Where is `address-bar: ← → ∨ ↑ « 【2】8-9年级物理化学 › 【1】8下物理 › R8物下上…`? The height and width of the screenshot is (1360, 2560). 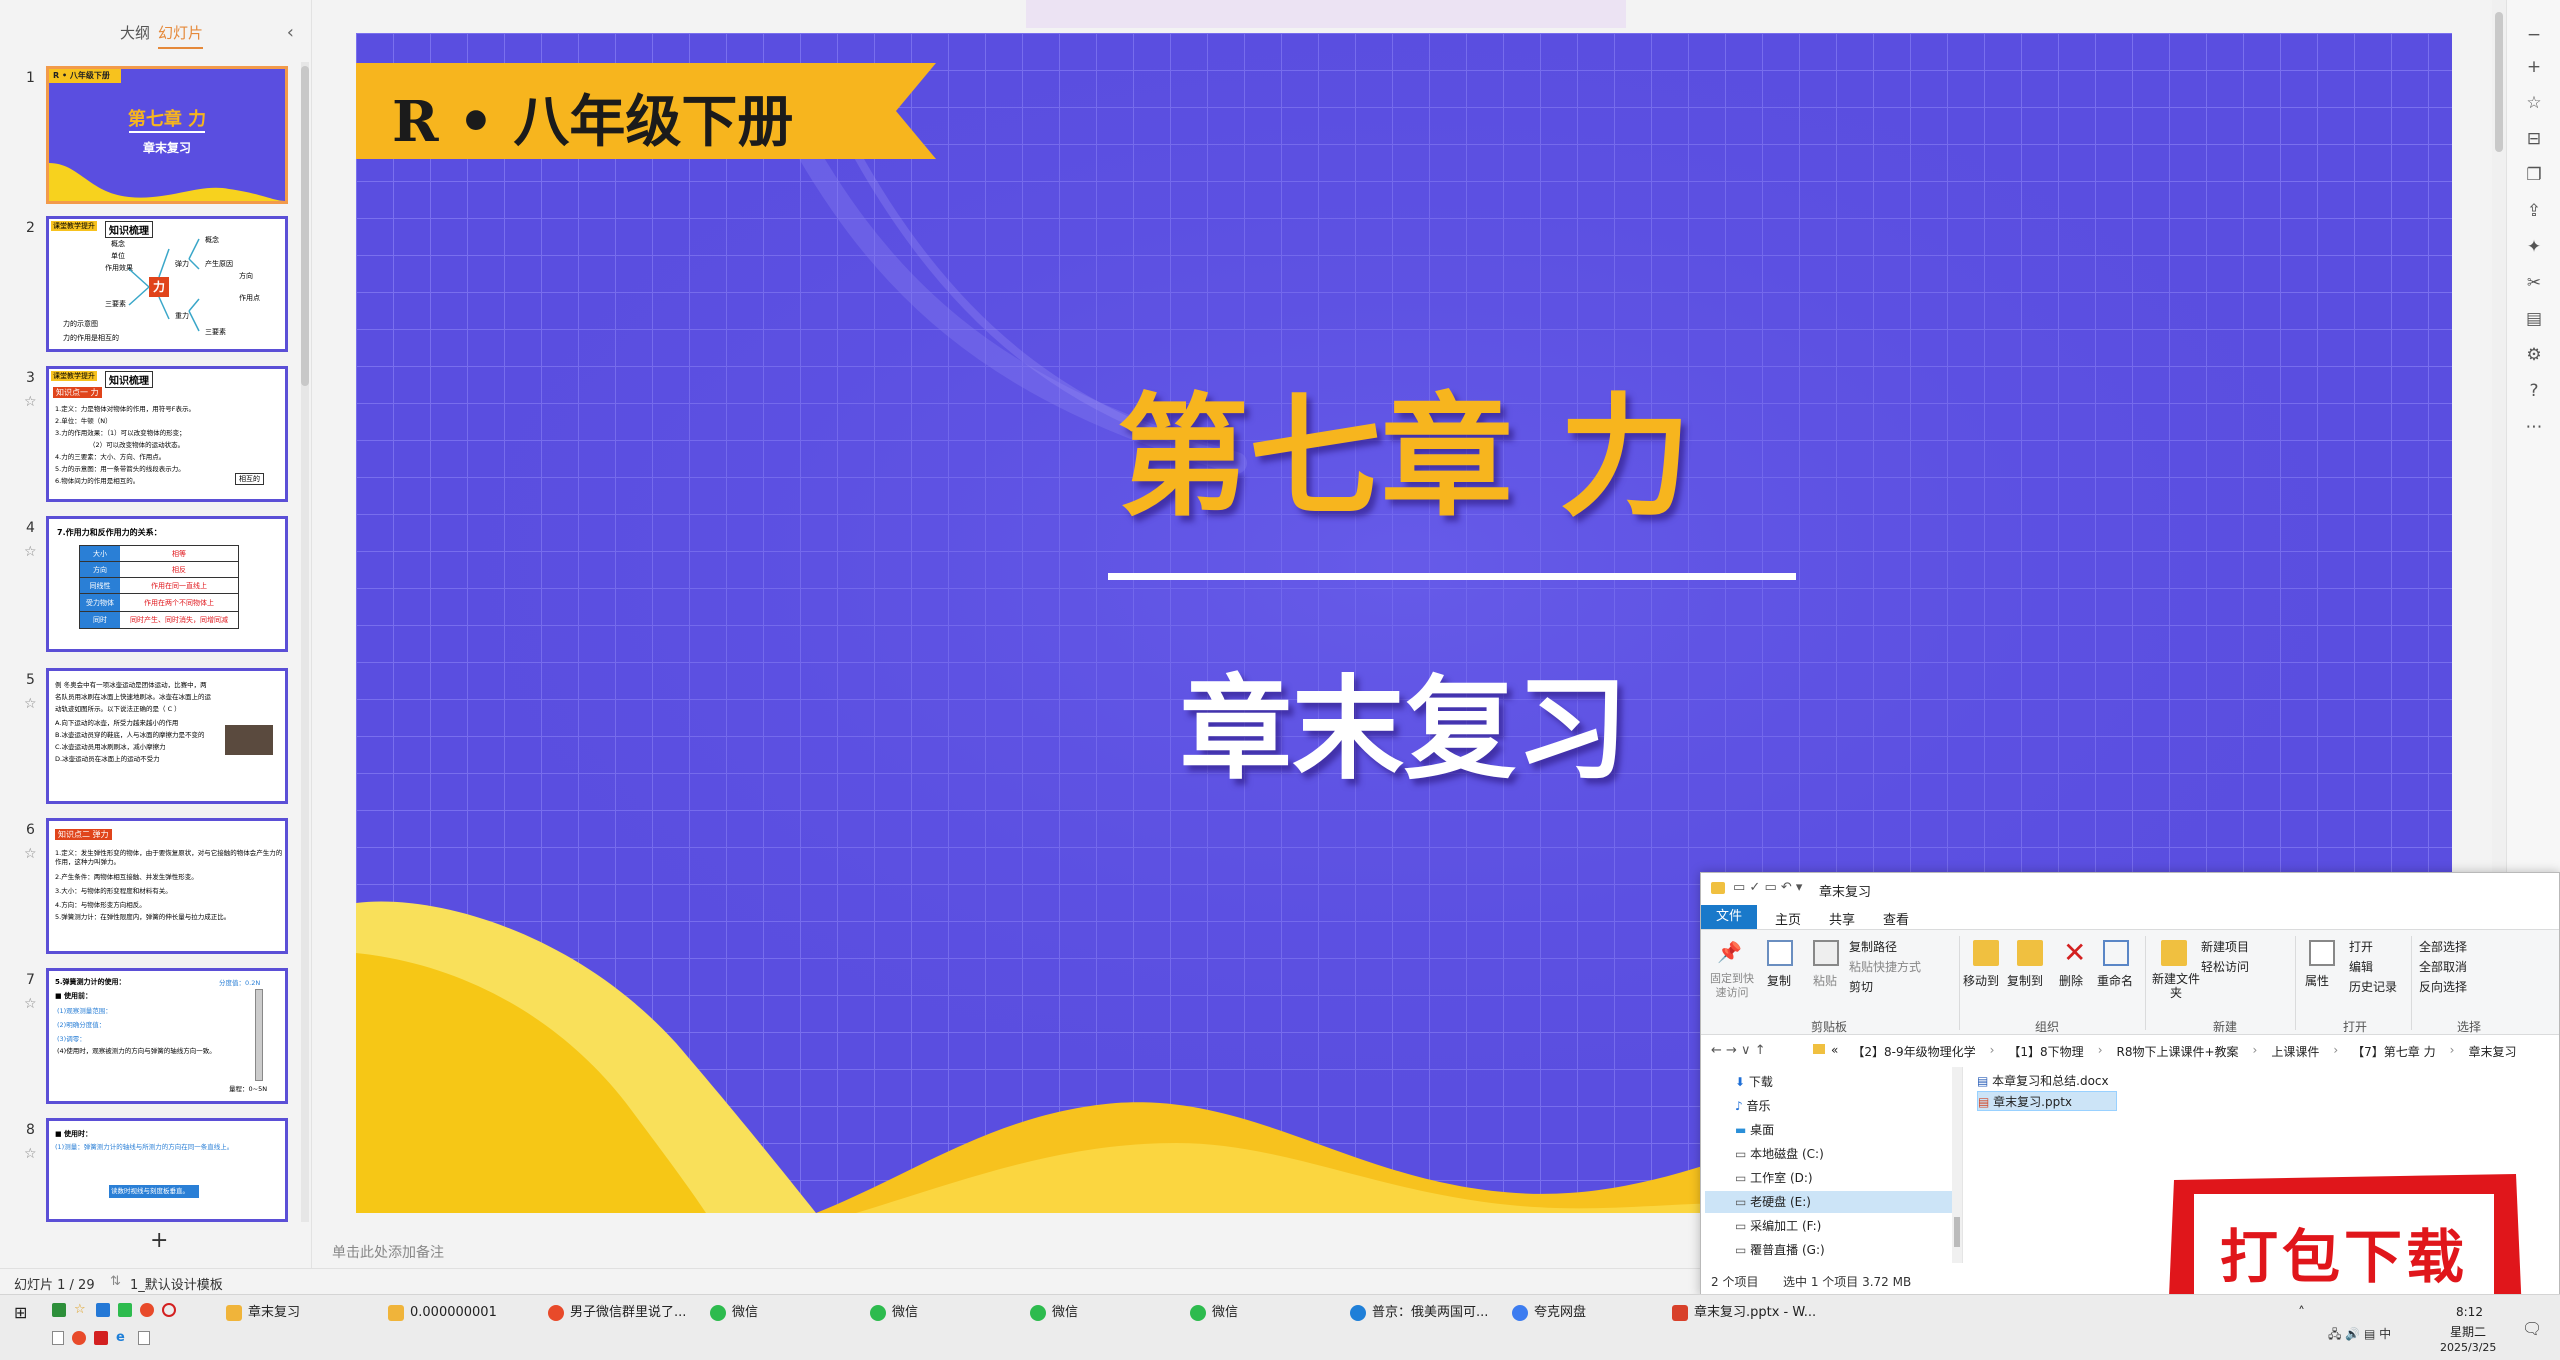 address-bar: ← → ∨ ↑ « 【2】8-9年级物理化学 › 【1】8下物理 › R8物下上… is located at coordinates (2130, 1051).